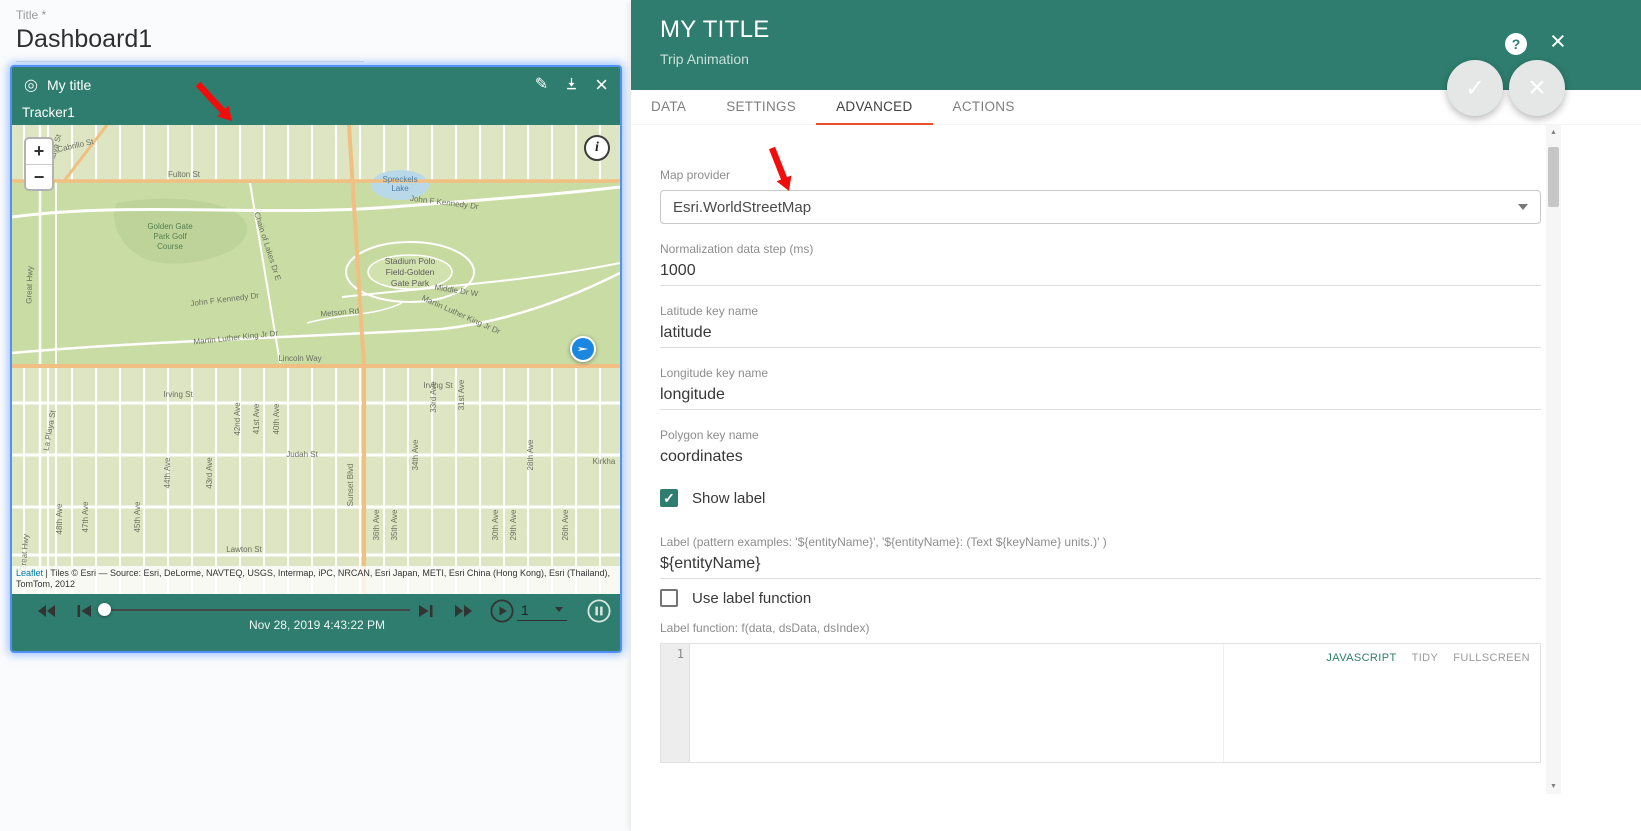 The height and width of the screenshot is (831, 1641). Describe the element at coordinates (541, 85) in the screenshot. I see `edit-widget-button: ✎` at that location.